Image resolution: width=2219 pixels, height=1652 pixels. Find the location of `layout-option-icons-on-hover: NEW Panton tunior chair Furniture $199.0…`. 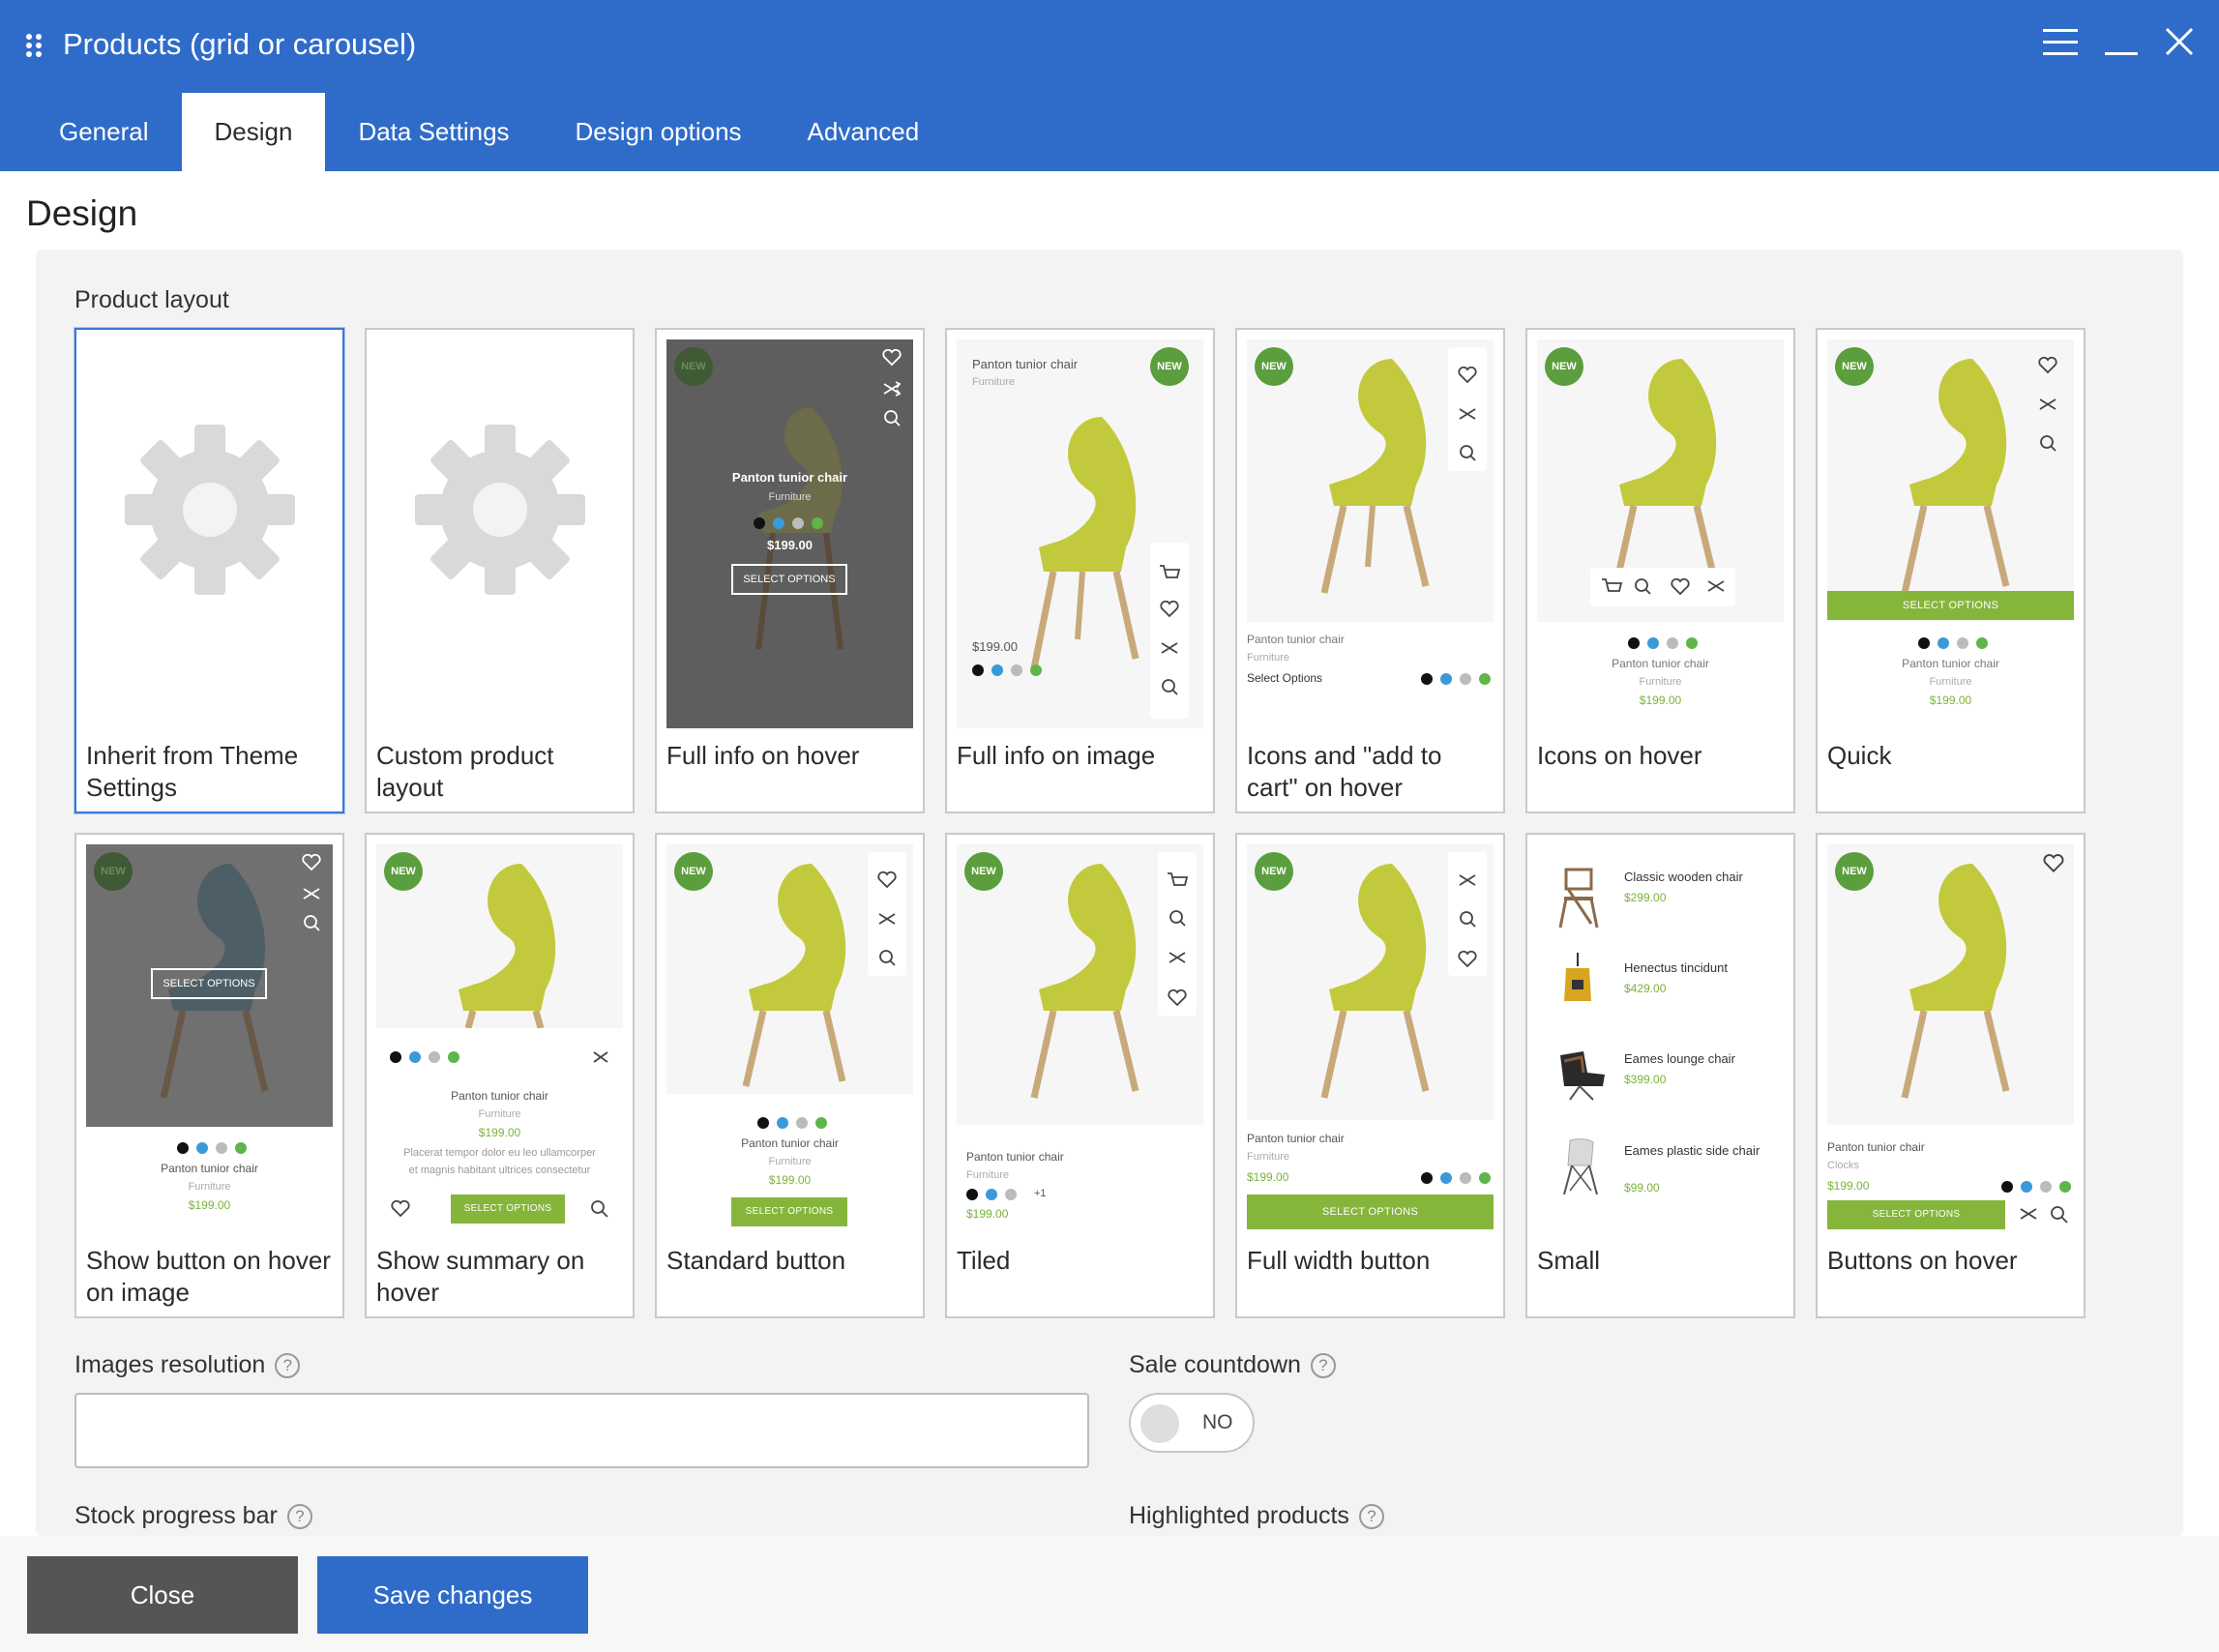

layout-option-icons-on-hover: NEW Panton tunior chair Furniture $199.0… is located at coordinates (1660, 570).